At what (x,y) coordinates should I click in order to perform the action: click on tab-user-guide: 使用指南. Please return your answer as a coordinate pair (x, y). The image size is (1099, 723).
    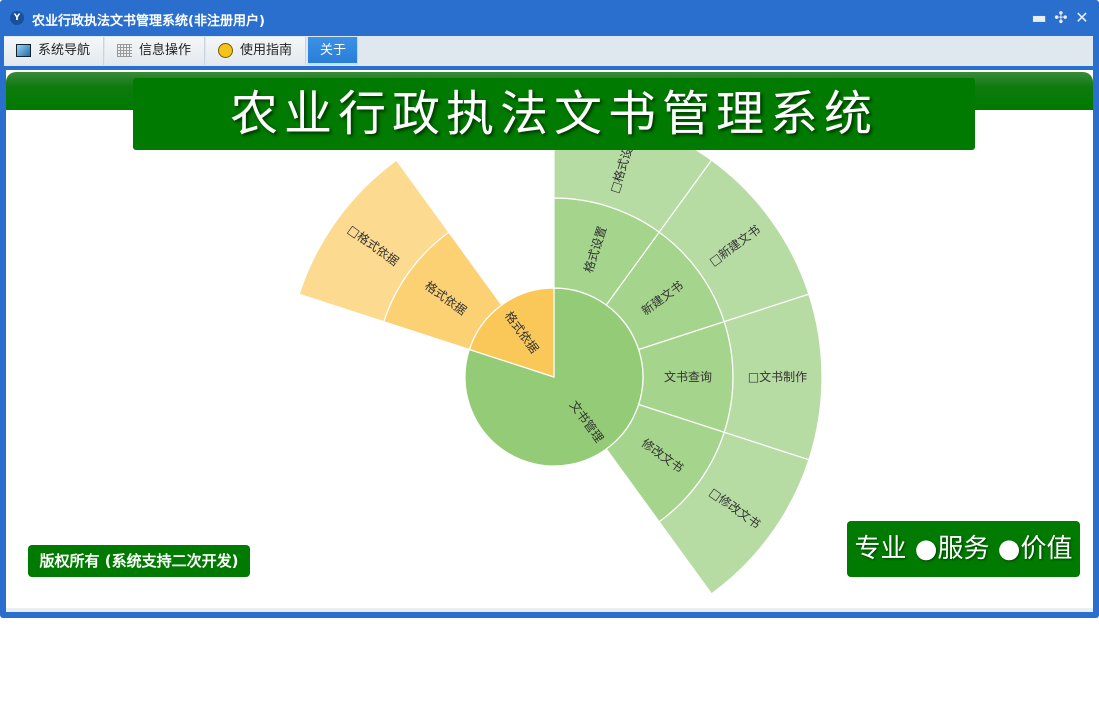
    Looking at the image, I should click on (256, 51).